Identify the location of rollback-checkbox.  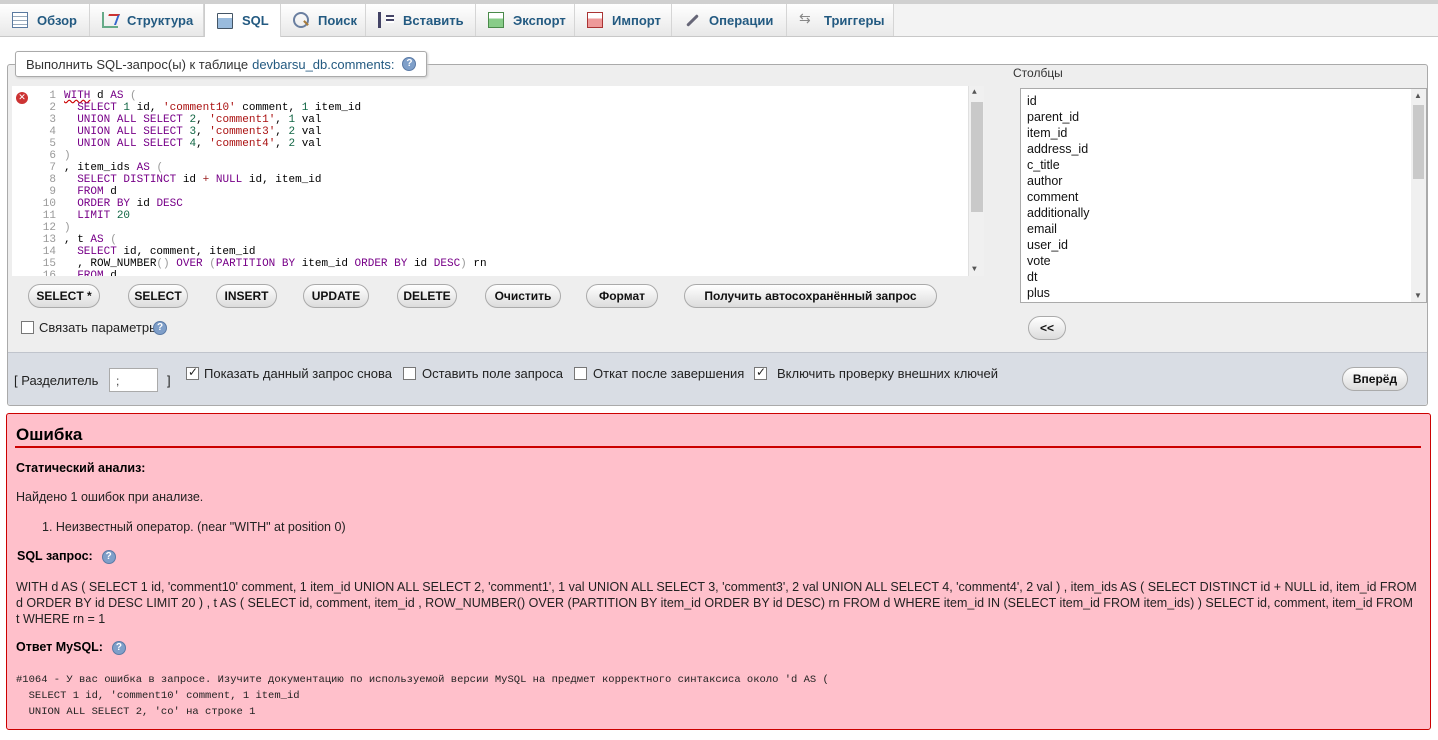
(580, 373).